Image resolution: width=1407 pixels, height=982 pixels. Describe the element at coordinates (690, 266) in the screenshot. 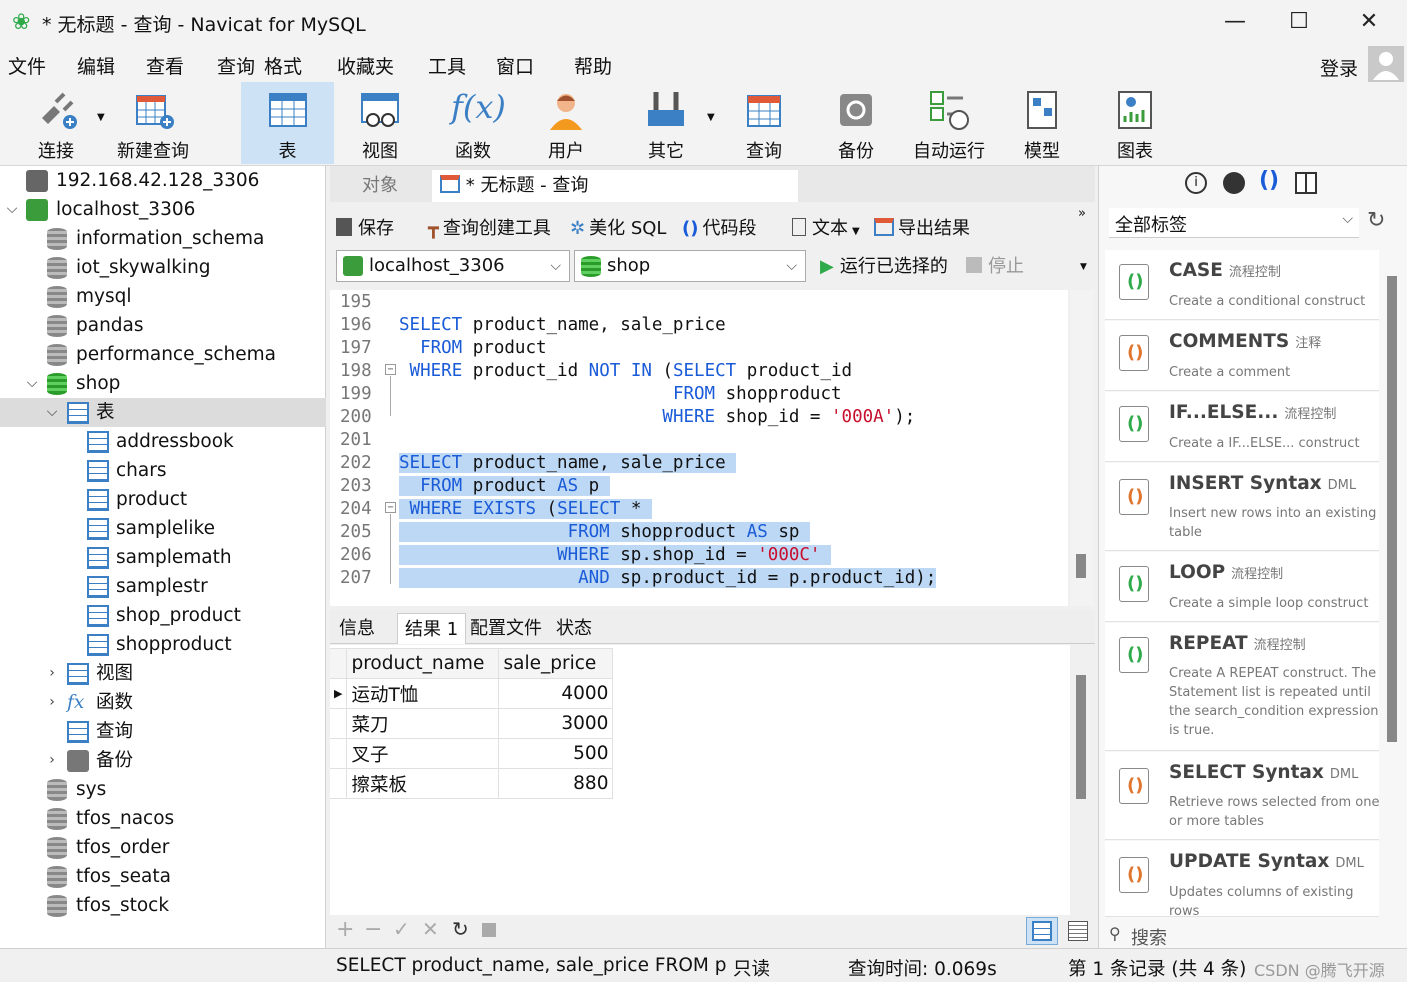

I see `database-select: shop ⌵` at that location.